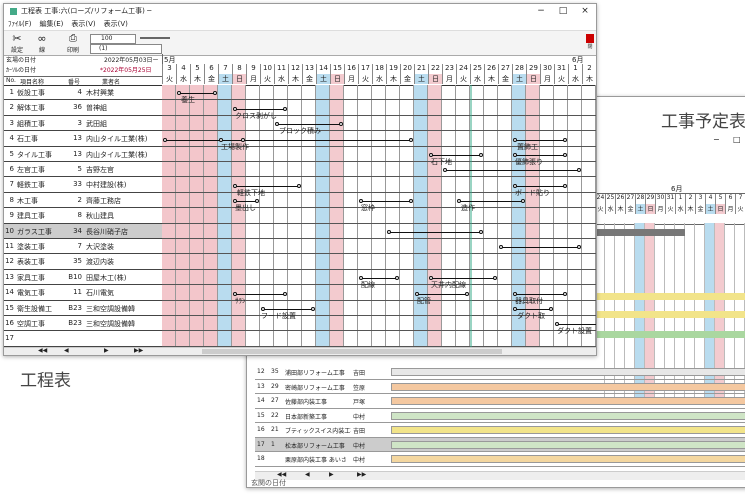 This screenshot has height=499, width=745. I want to click on task-label: 墨出し, so click(245, 208).